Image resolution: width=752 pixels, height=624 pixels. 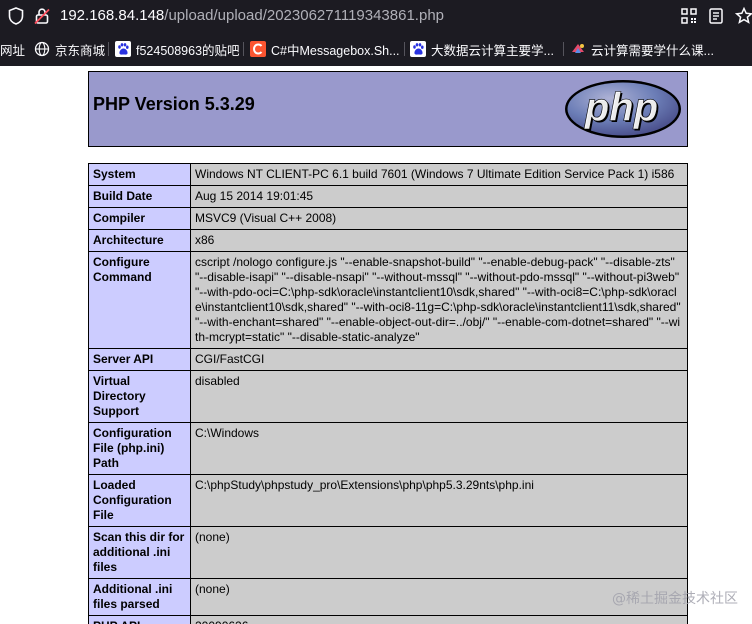 I want to click on table-row: Build Date Aug 15 2014 19:01:45, so click(x=388, y=196).